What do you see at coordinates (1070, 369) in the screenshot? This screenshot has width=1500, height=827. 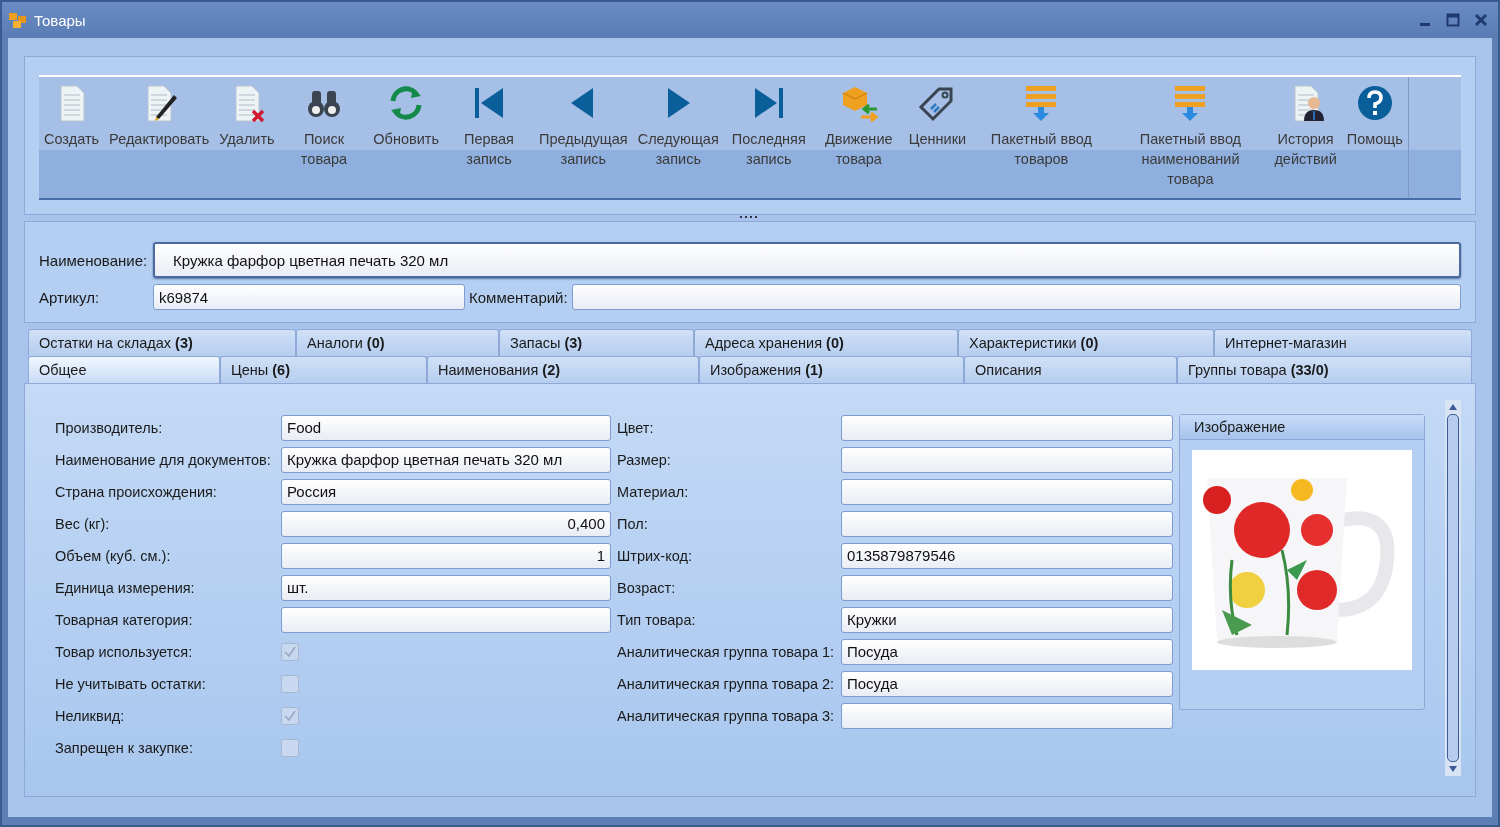 I see `tab: Описания` at bounding box center [1070, 369].